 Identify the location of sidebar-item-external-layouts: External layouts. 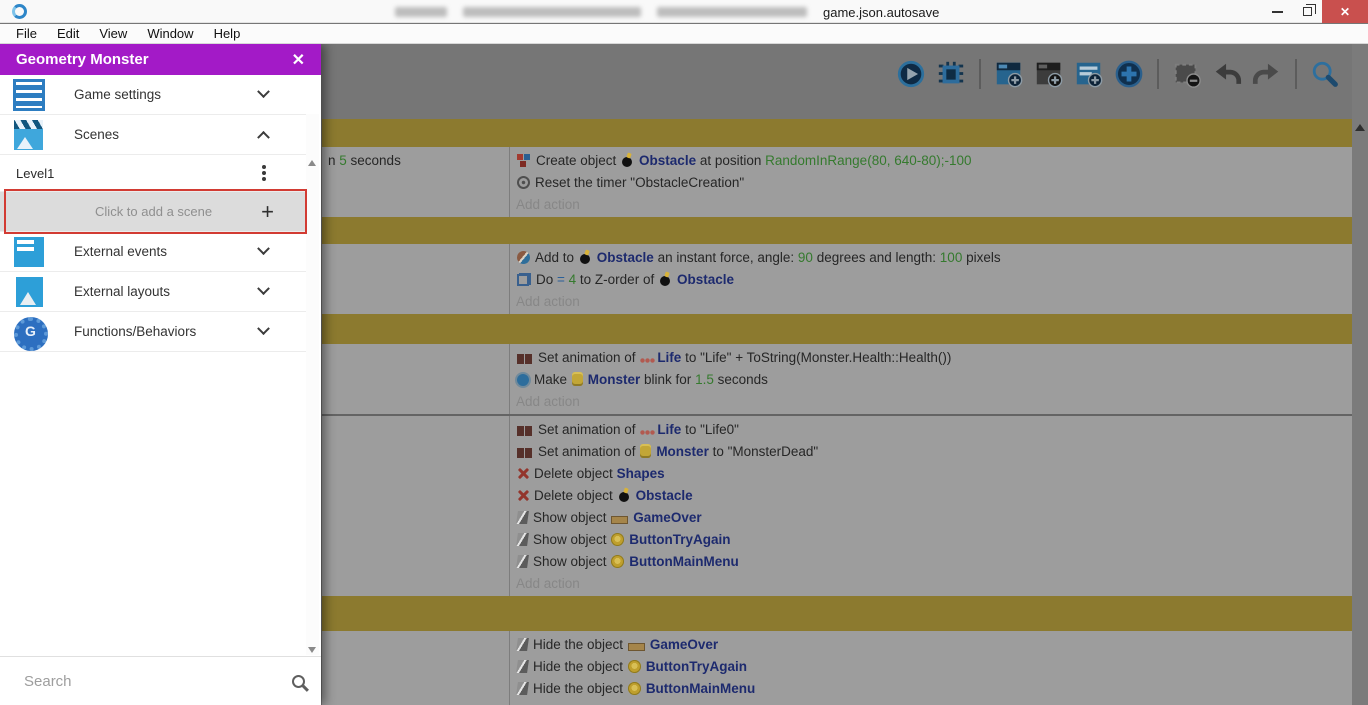
(153, 292).